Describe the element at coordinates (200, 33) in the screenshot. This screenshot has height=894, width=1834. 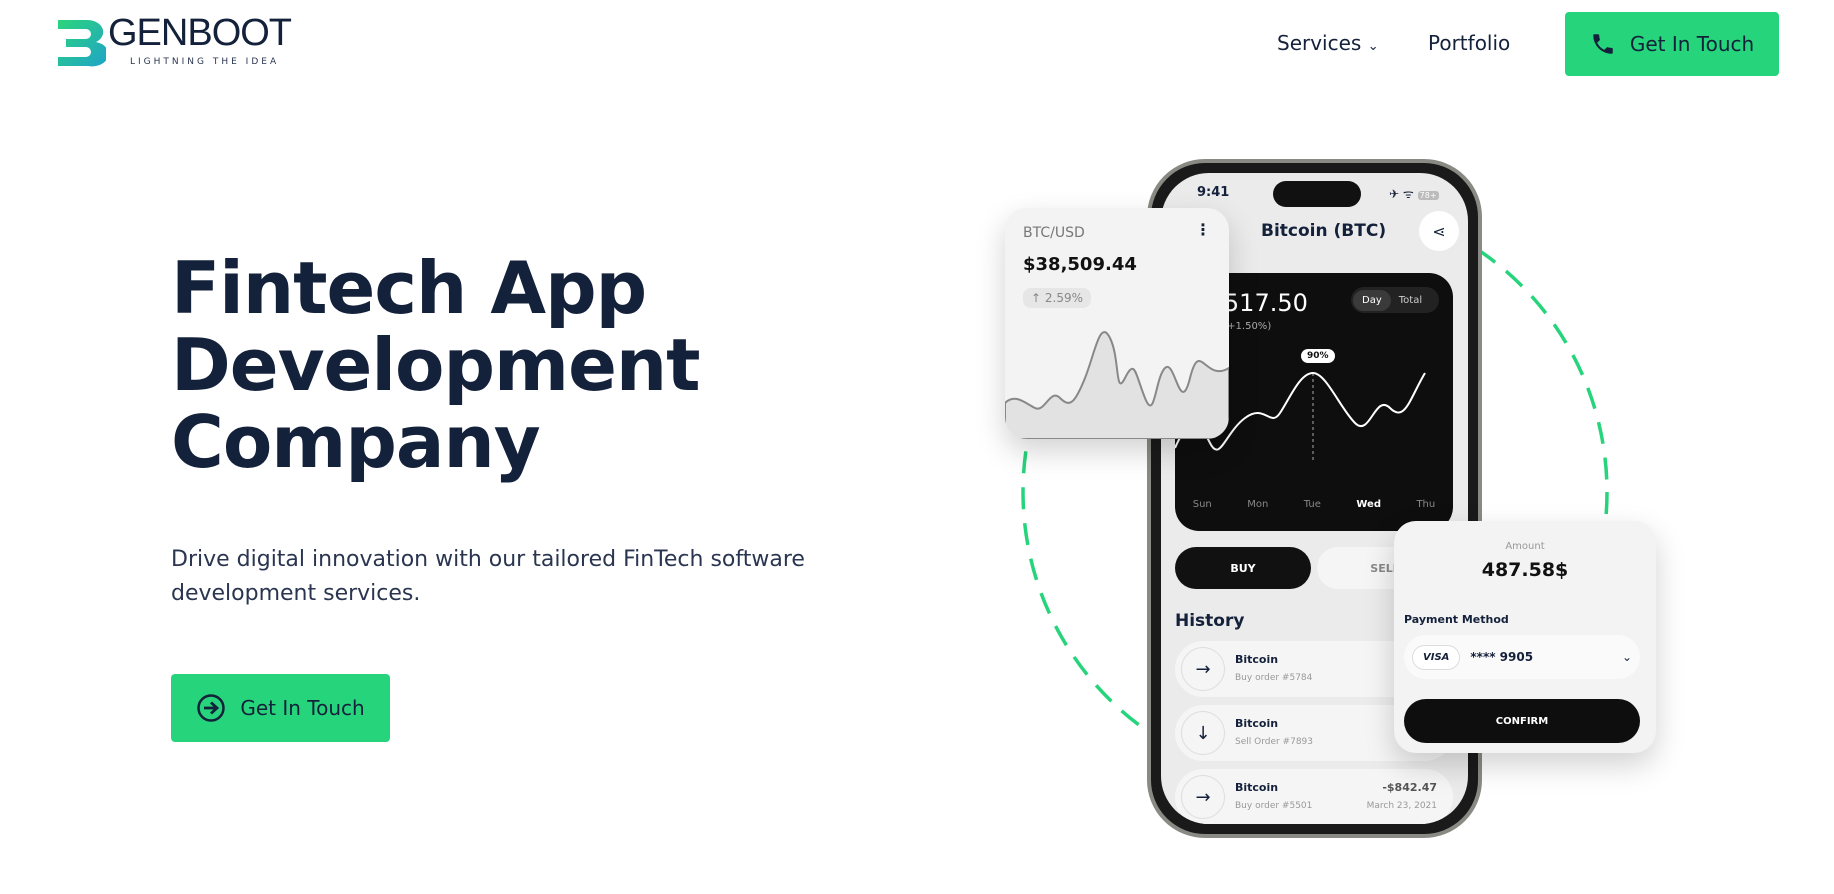
I see `logo-text: GENBOOT` at that location.